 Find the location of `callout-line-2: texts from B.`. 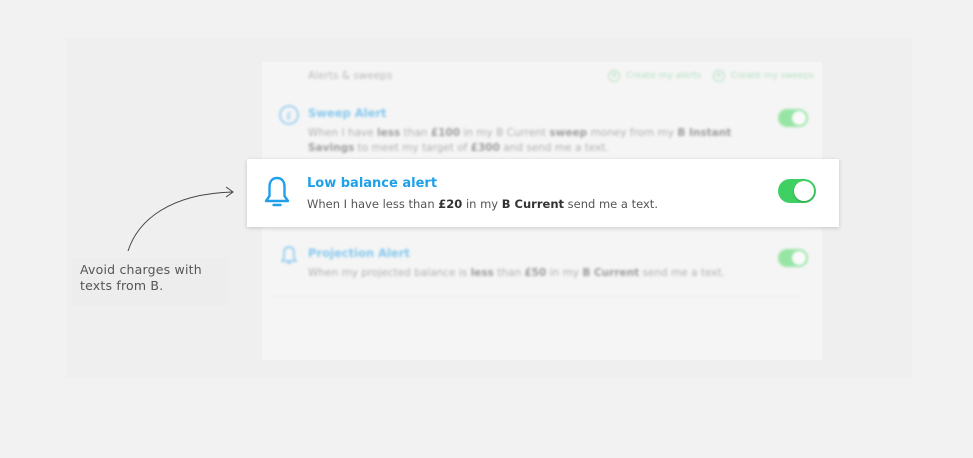

callout-line-2: texts from B. is located at coordinates (122, 285).